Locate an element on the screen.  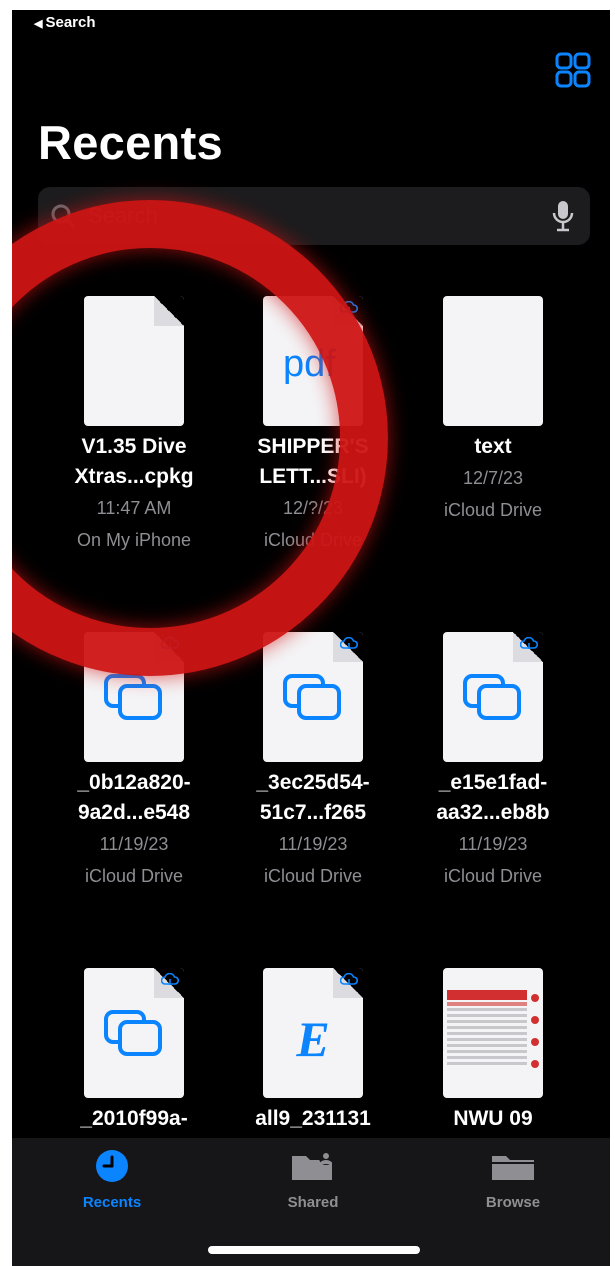
page-title: Recents is located at coordinates (130, 142).